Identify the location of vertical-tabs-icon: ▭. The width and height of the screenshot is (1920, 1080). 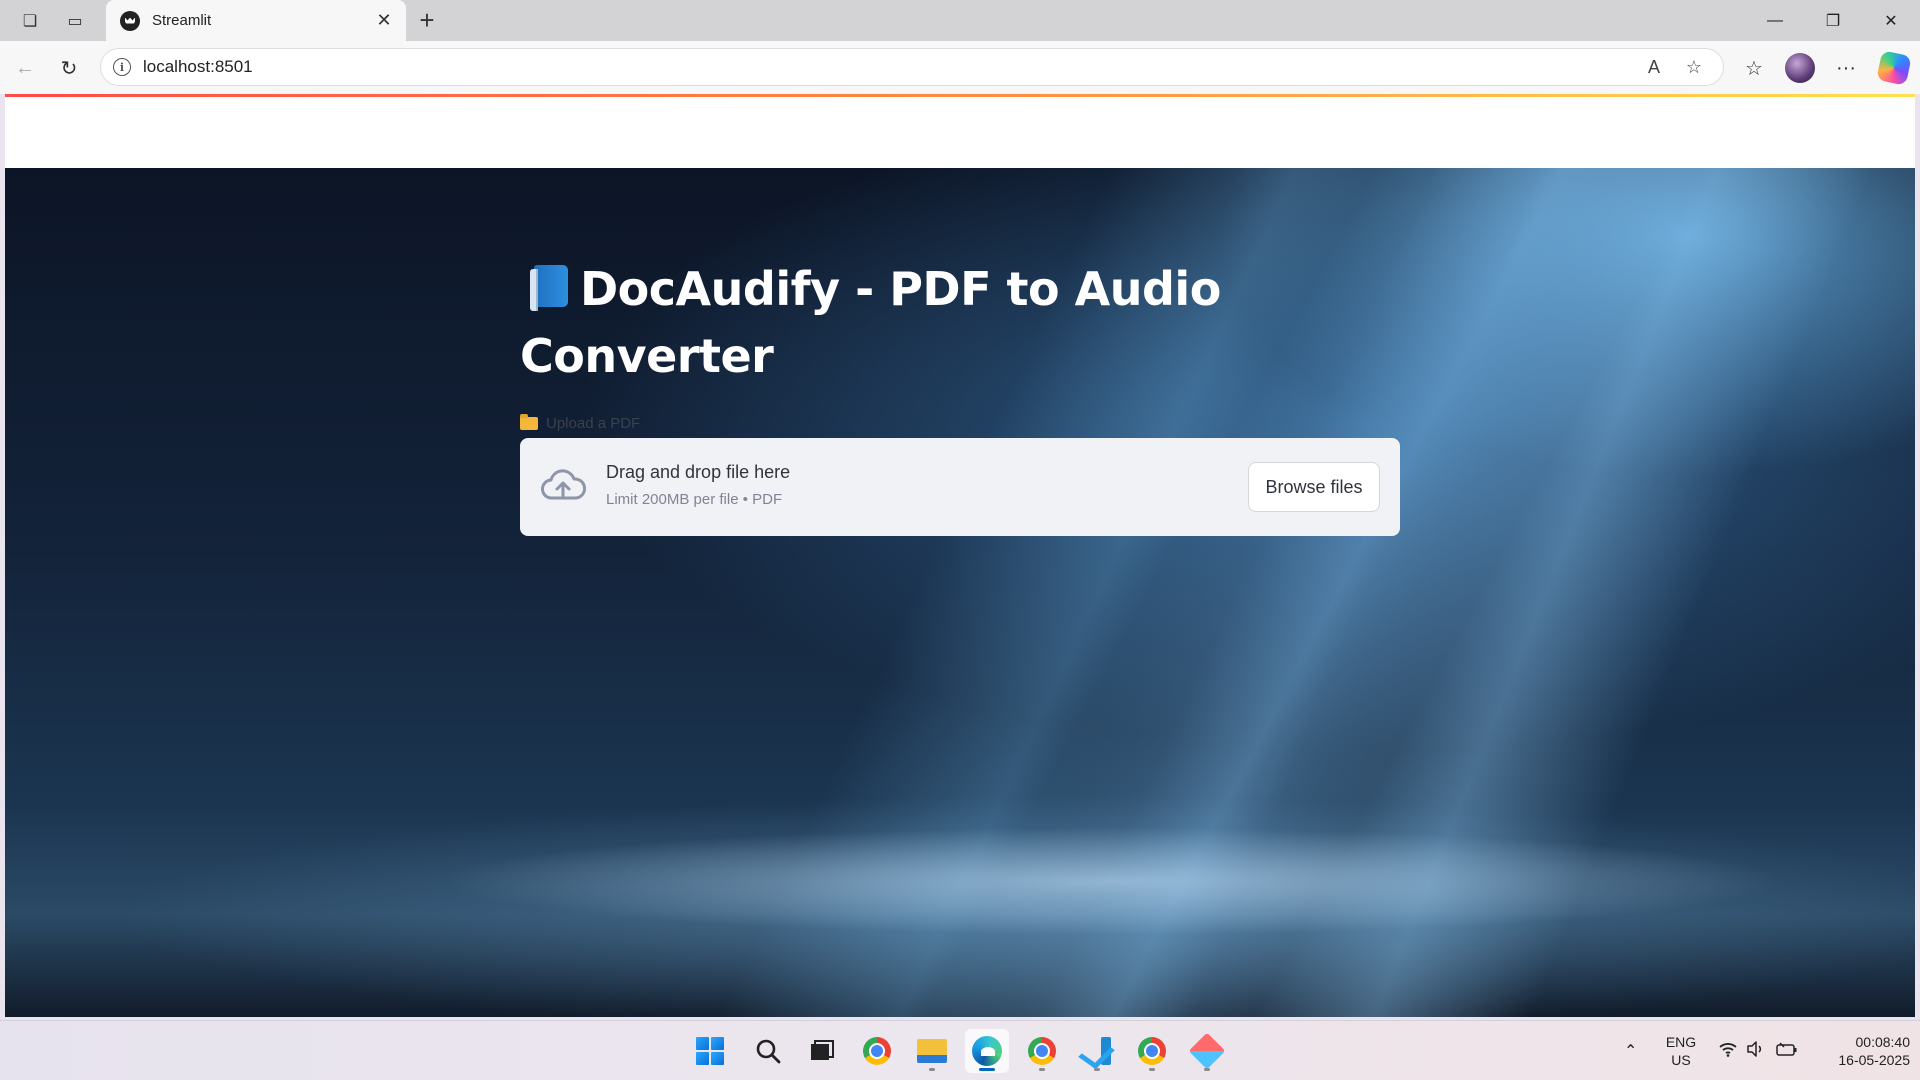
(75, 21).